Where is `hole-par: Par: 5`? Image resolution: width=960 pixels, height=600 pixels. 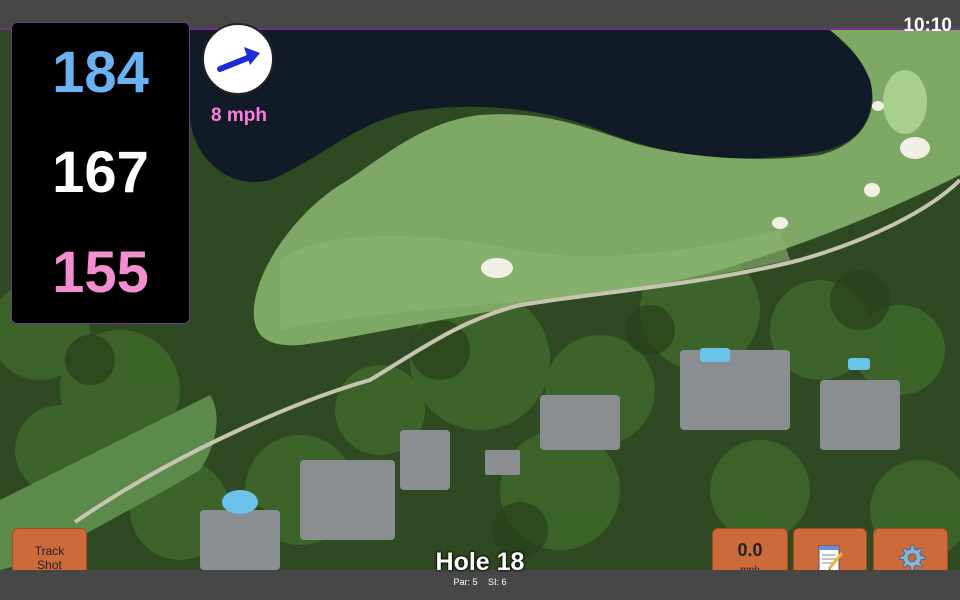 hole-par: Par: 5 is located at coordinates (465, 582).